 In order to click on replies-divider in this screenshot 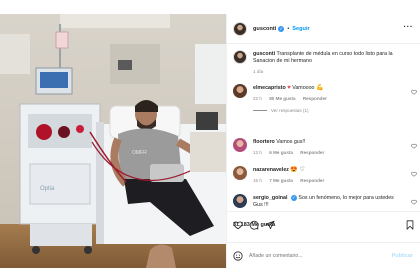, I will do `click(260, 110)`.